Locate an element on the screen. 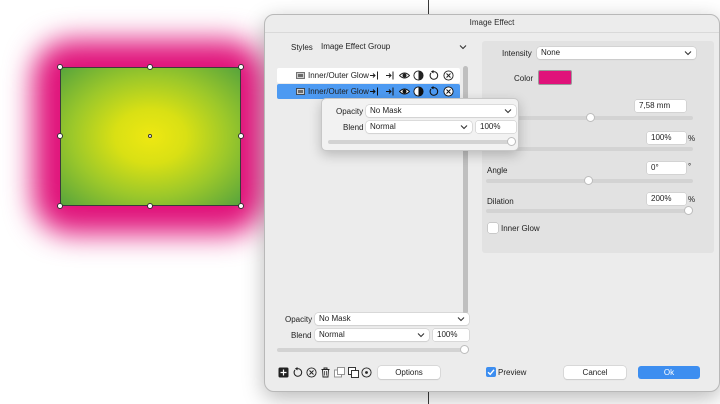  resize-handle-top-left is located at coordinates (60, 67).